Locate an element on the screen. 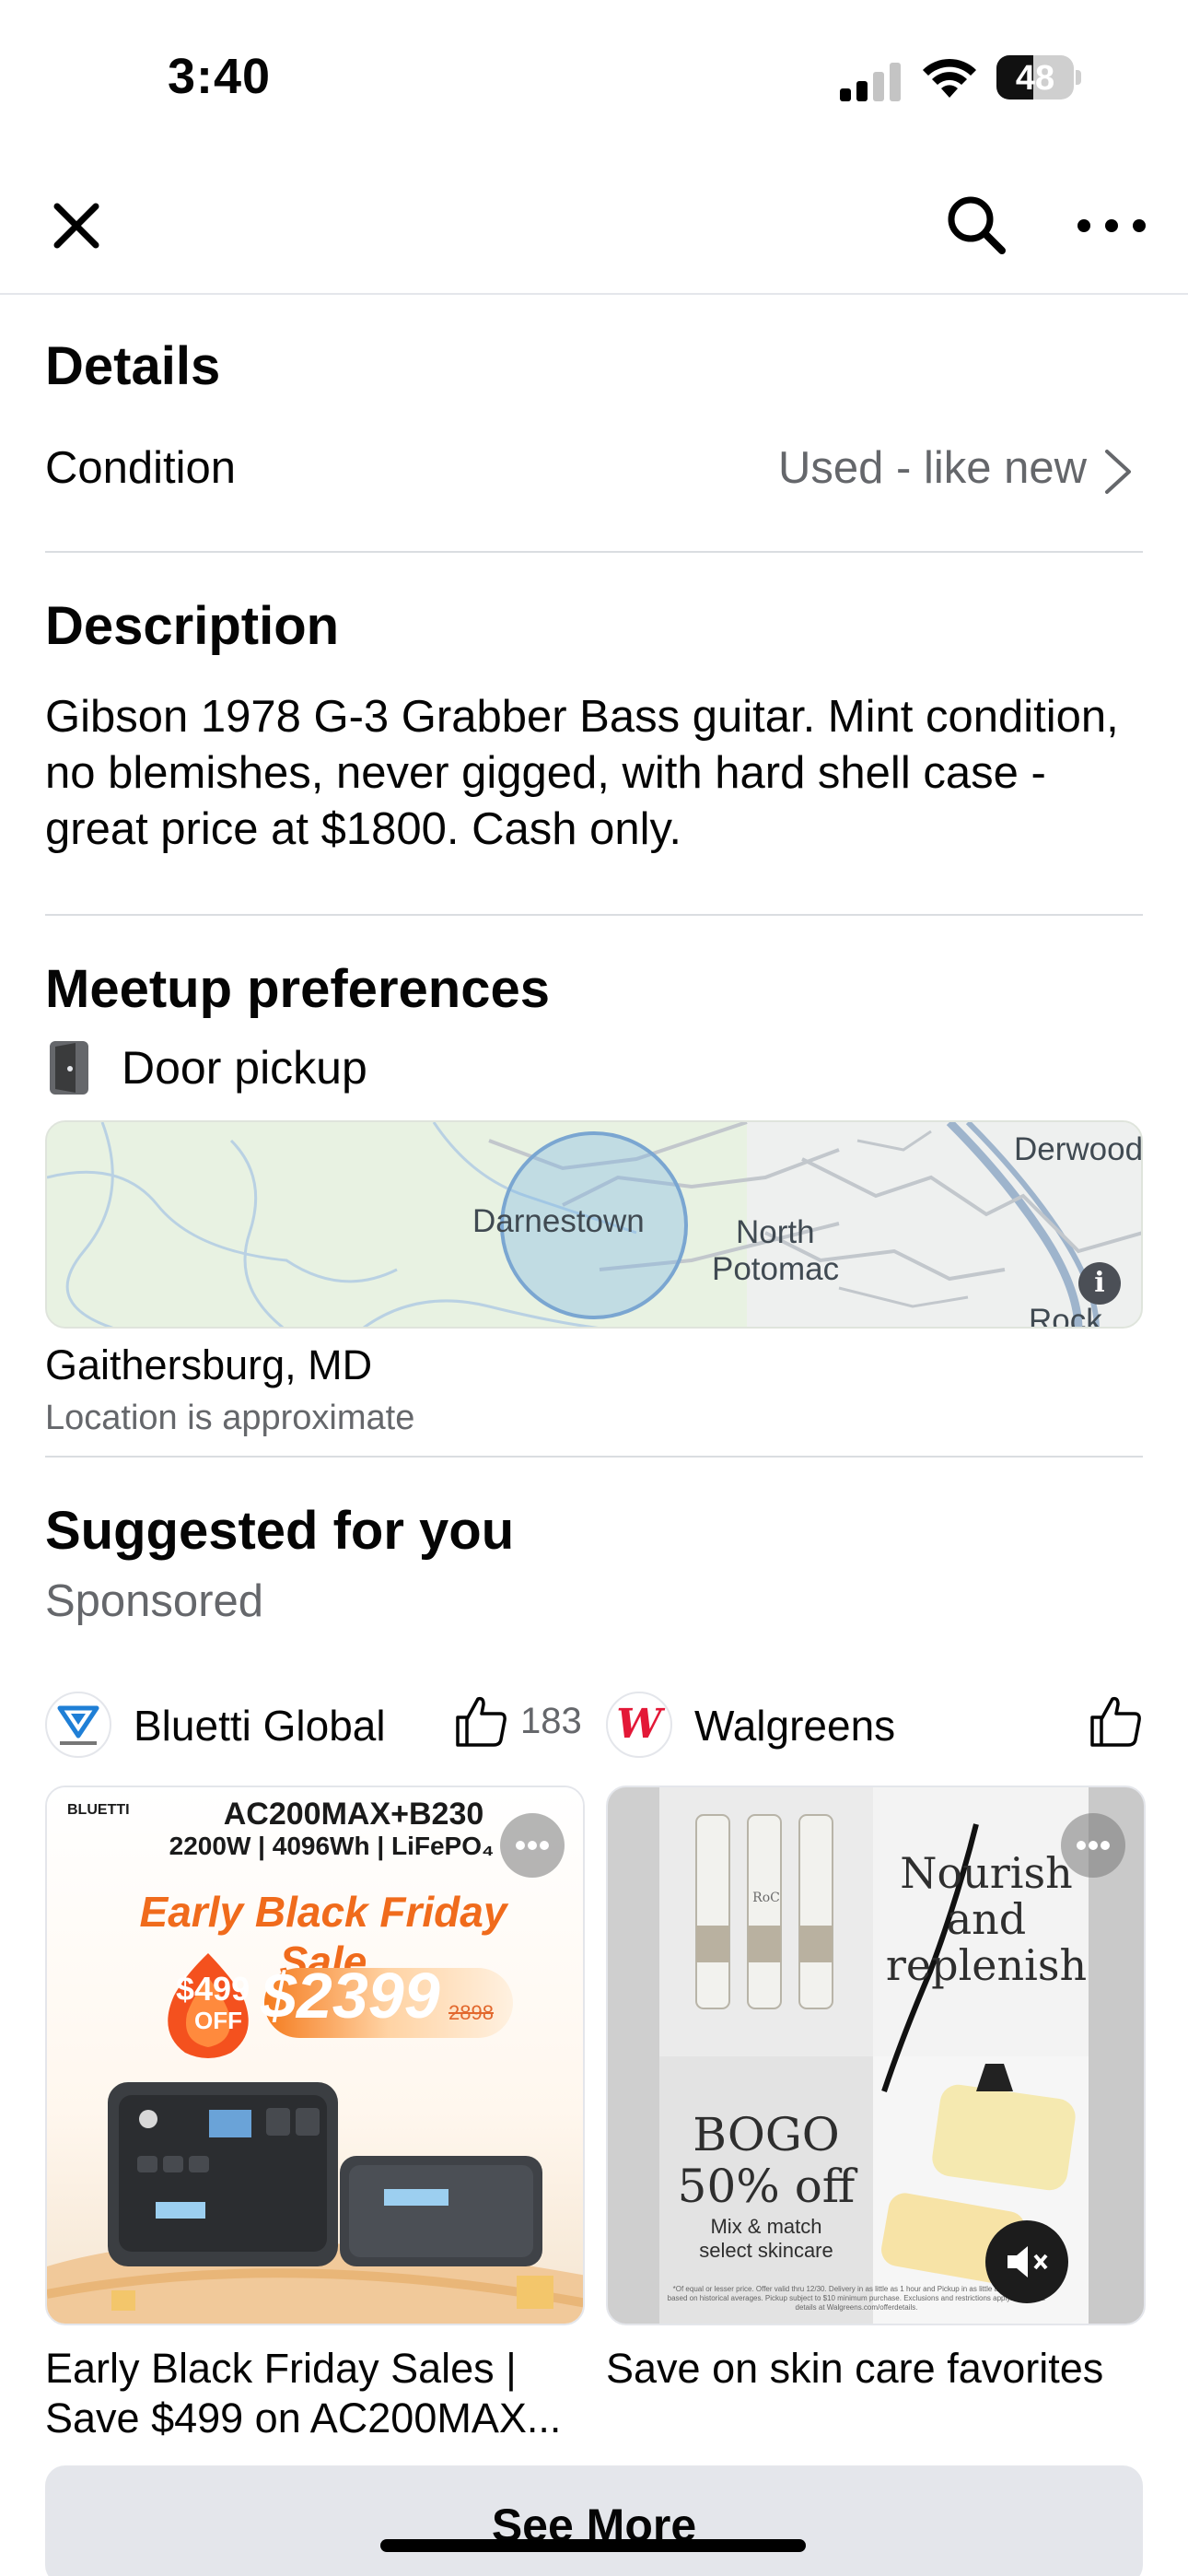  ad-title: Save on skin care favorites is located at coordinates (876, 2369).